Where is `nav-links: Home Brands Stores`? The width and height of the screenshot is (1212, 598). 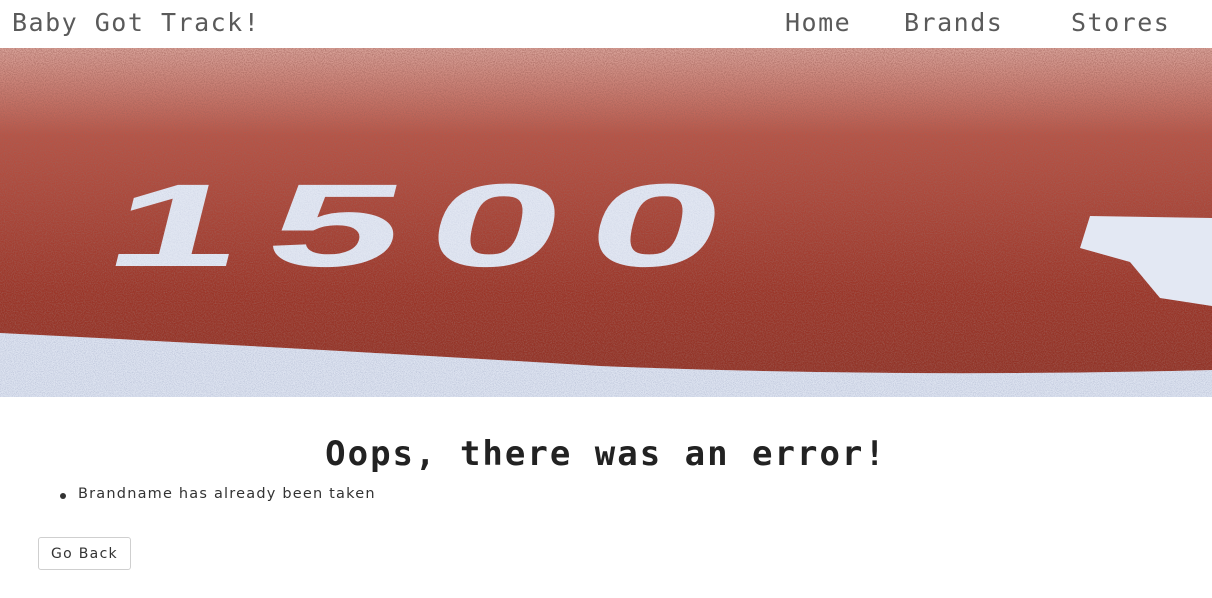 nav-links: Home Brands Stores is located at coordinates (606, 24).